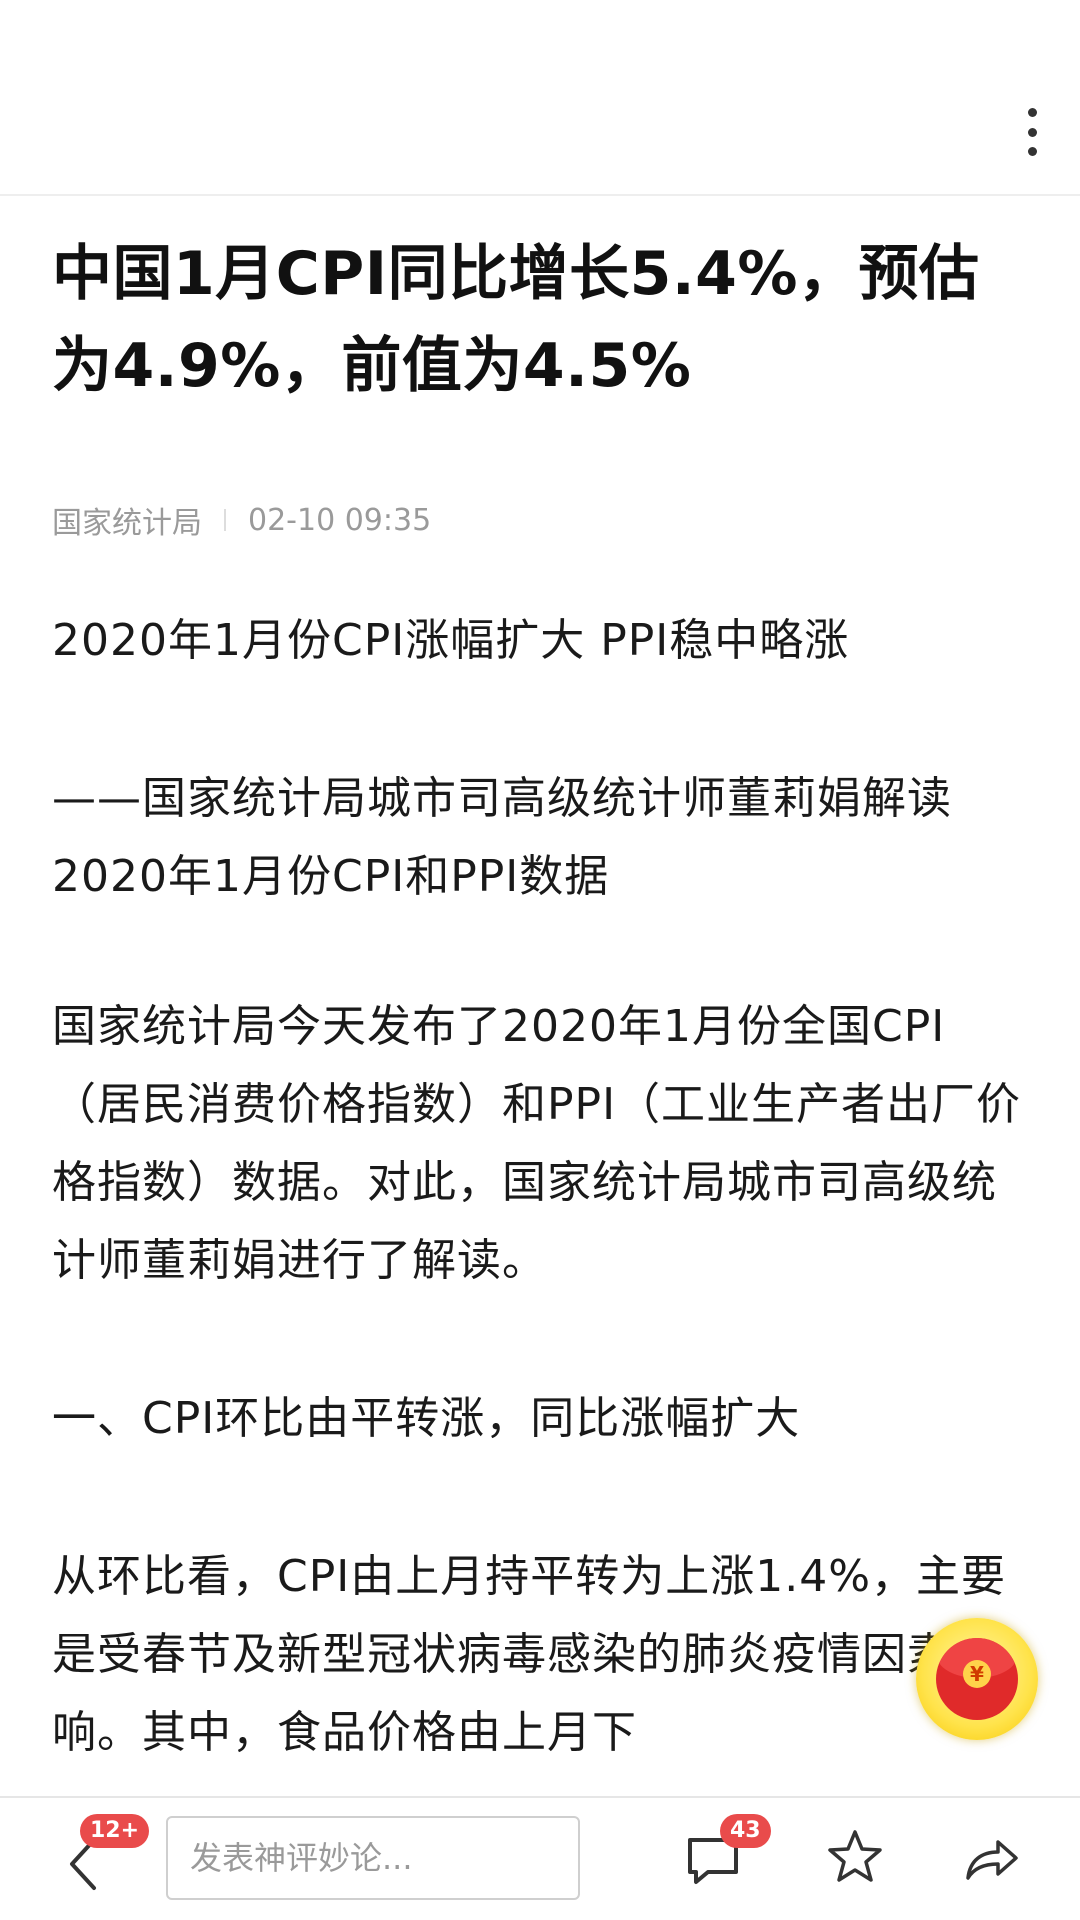 This screenshot has height=1920, width=1080. What do you see at coordinates (1032, 112) in the screenshot?
I see `more-vertical-icon` at bounding box center [1032, 112].